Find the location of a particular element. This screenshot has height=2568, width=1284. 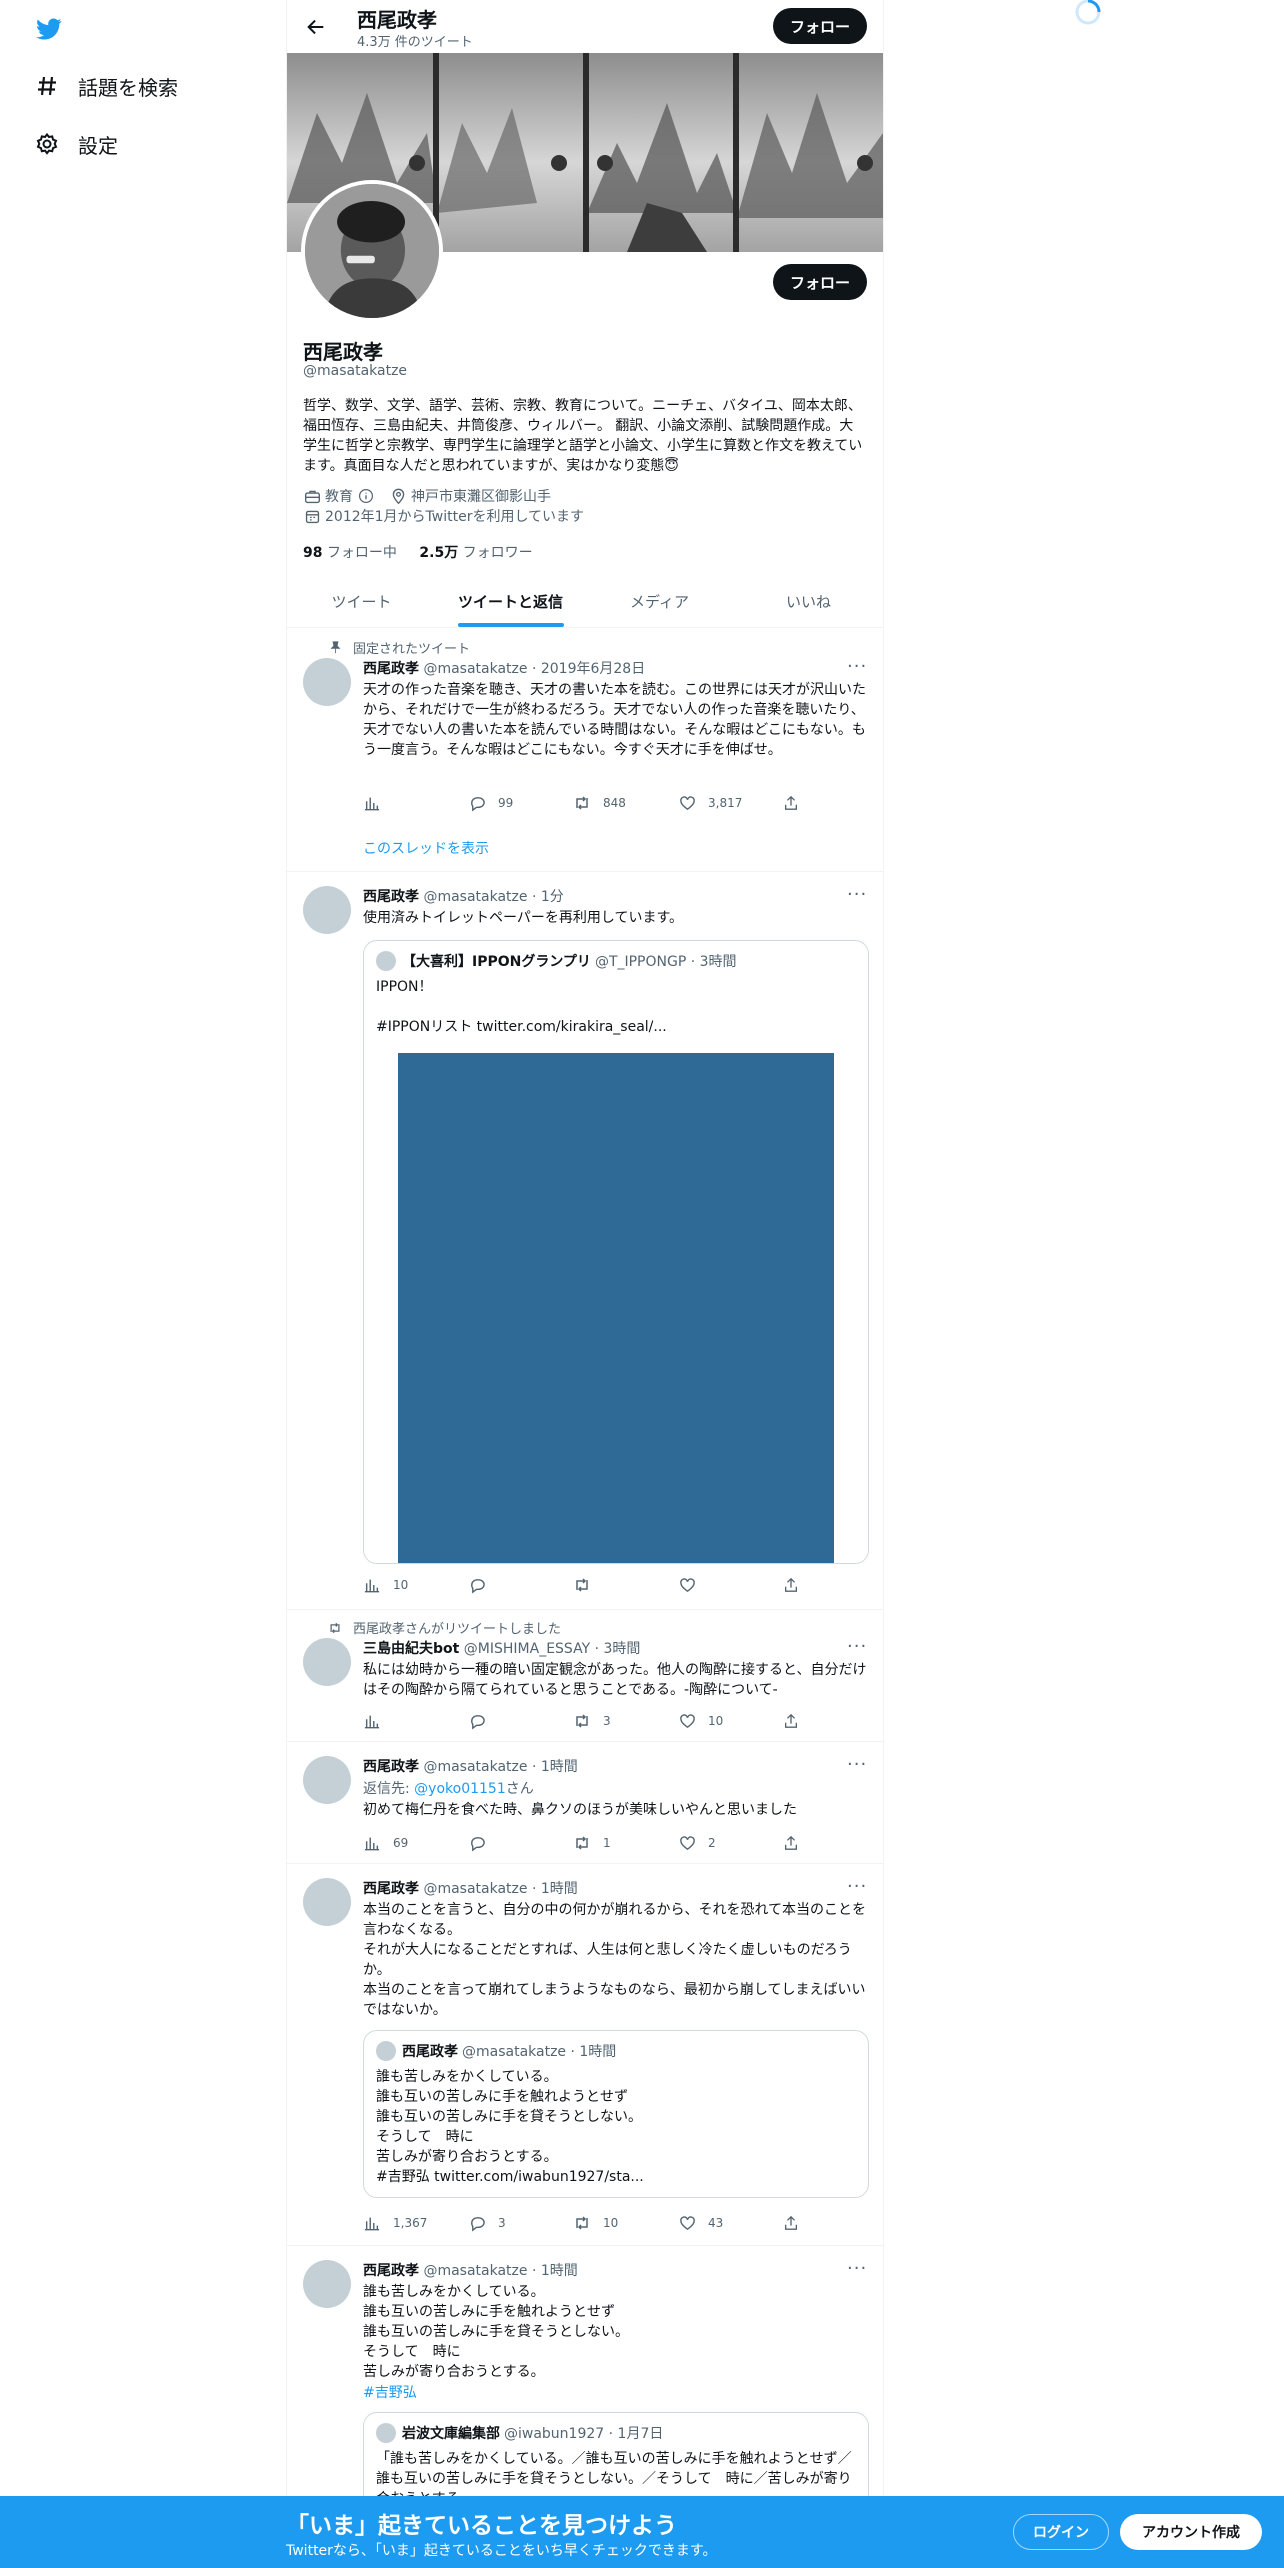

views-button: 10 is located at coordinates (408, 1585).